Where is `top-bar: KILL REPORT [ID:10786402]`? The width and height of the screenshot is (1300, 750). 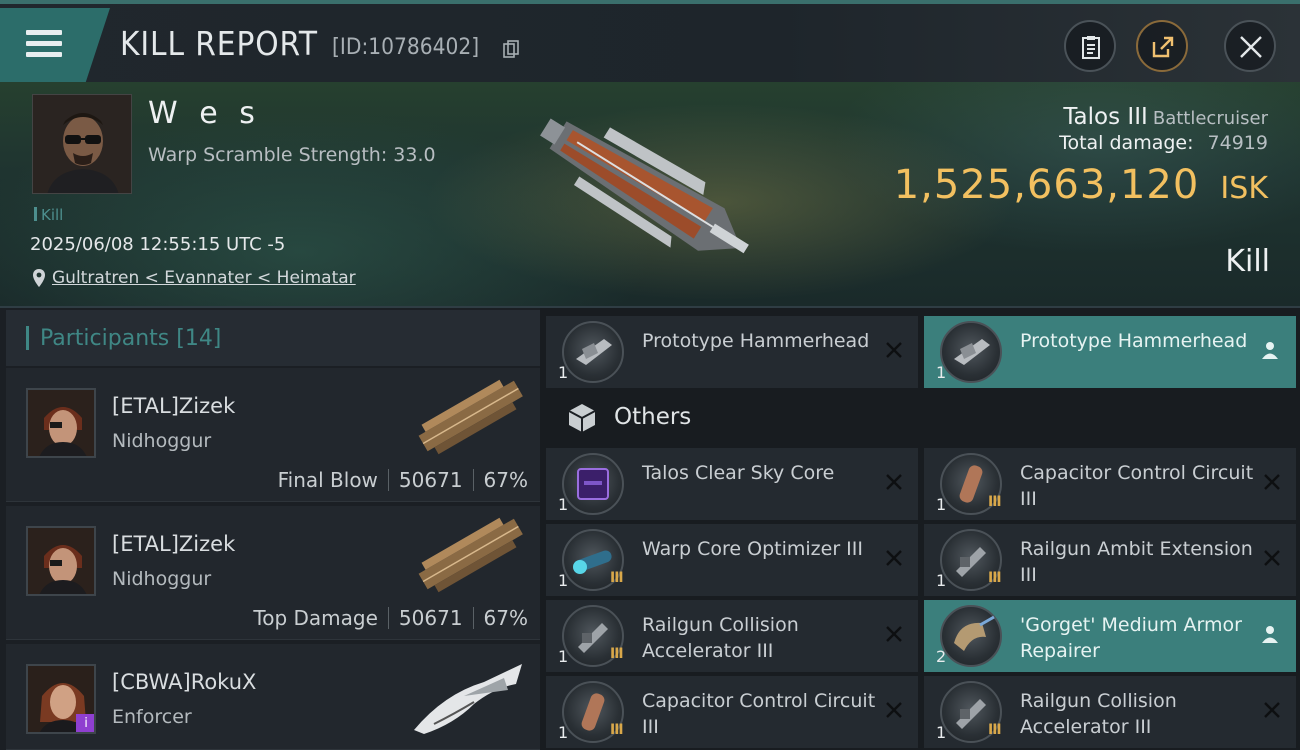
top-bar: KILL REPORT [ID:10786402] is located at coordinates (650, 41).